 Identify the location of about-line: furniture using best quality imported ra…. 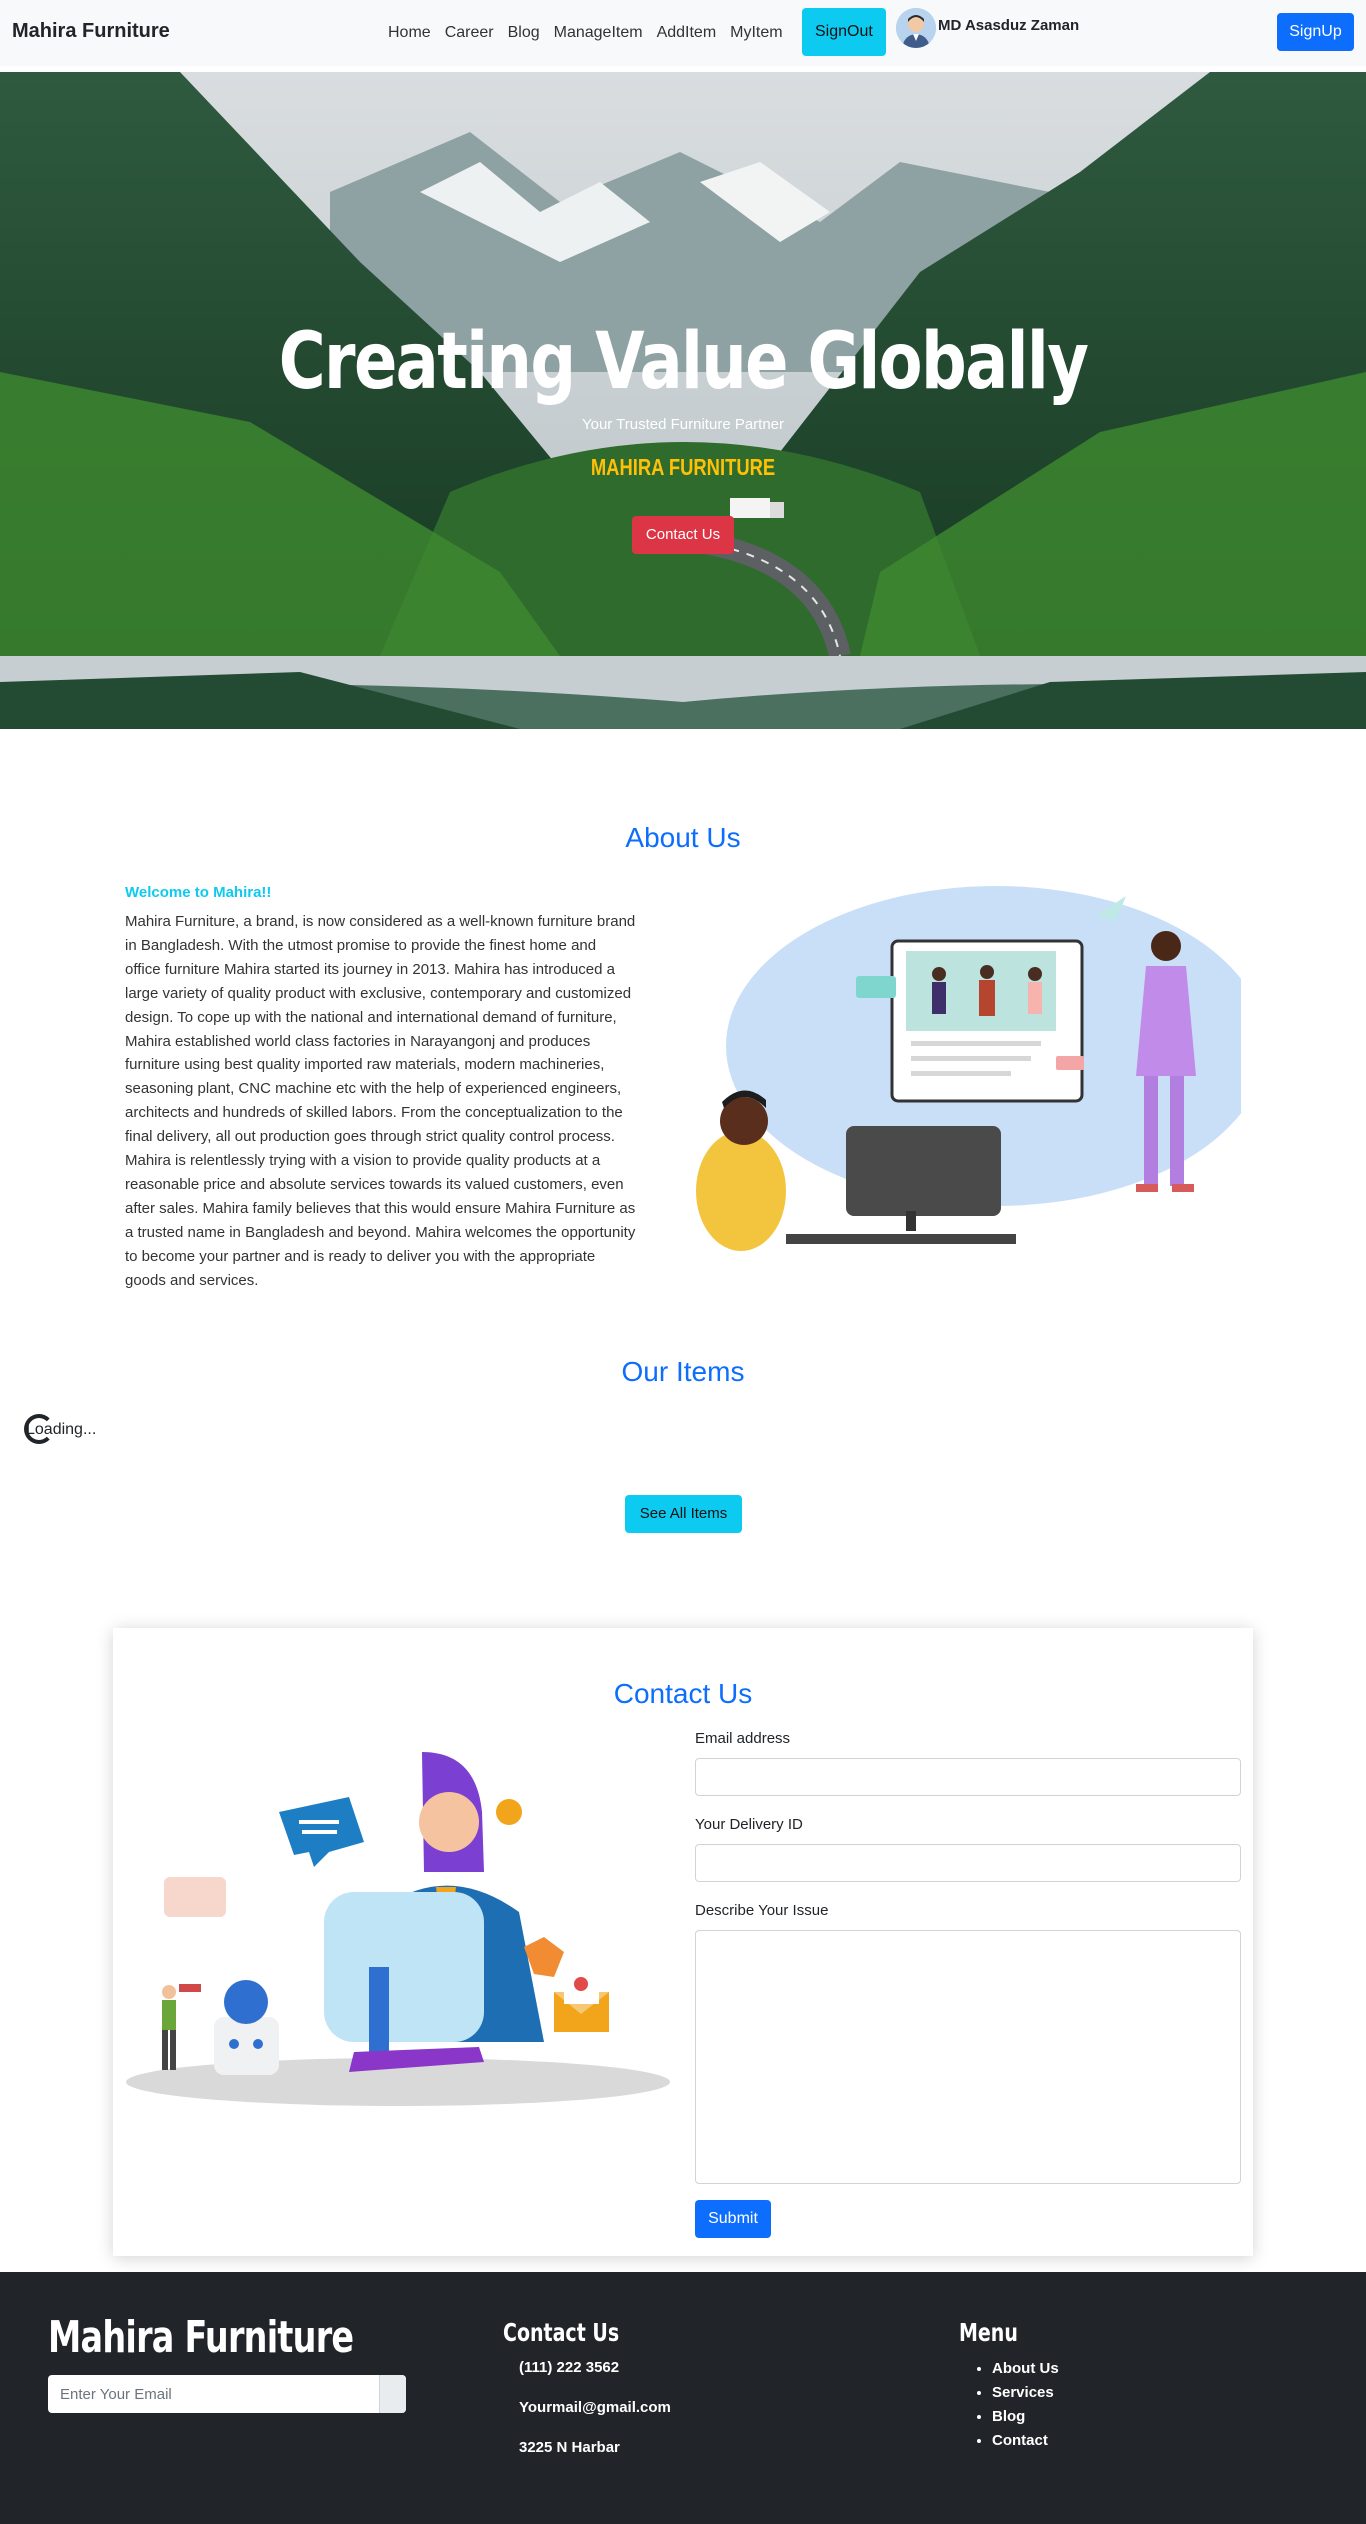
(365, 1065).